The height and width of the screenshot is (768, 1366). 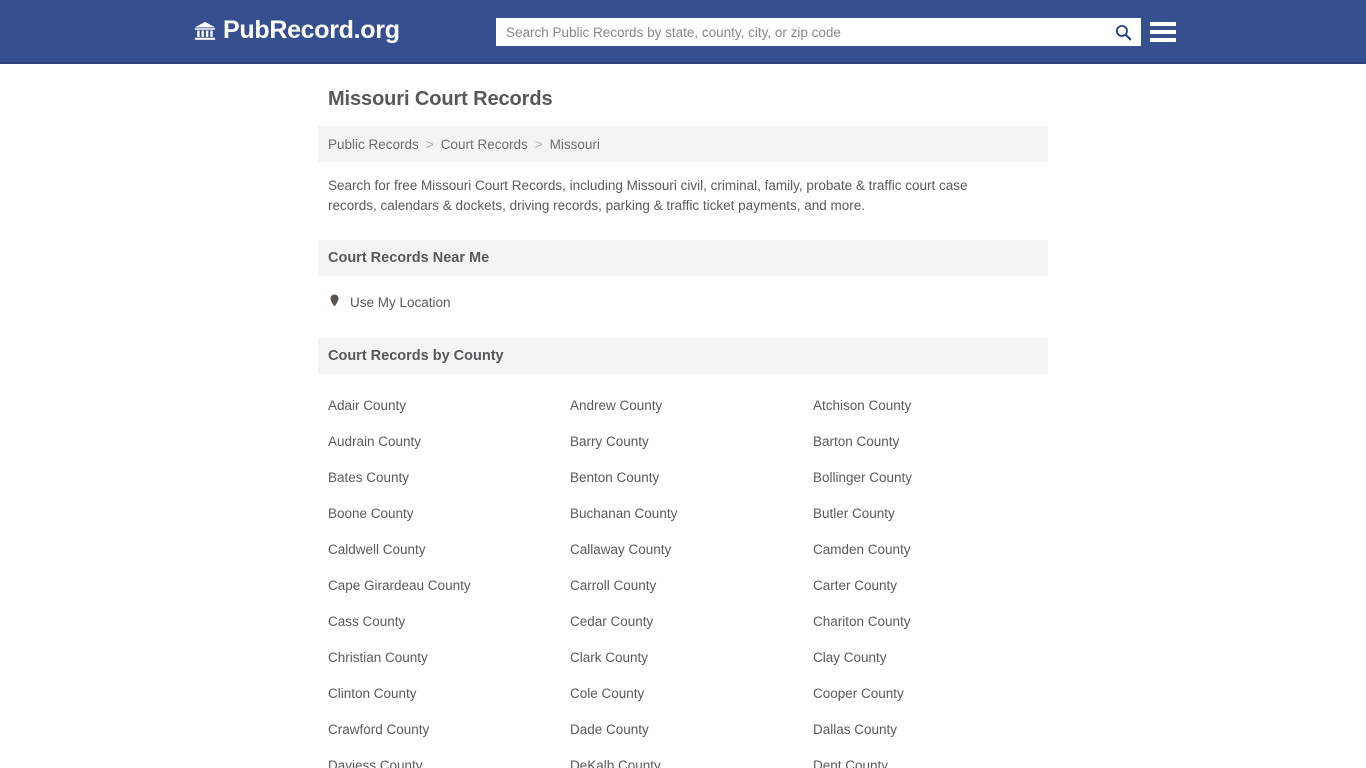 I want to click on county-link: Buchanan County, so click(x=691, y=514).